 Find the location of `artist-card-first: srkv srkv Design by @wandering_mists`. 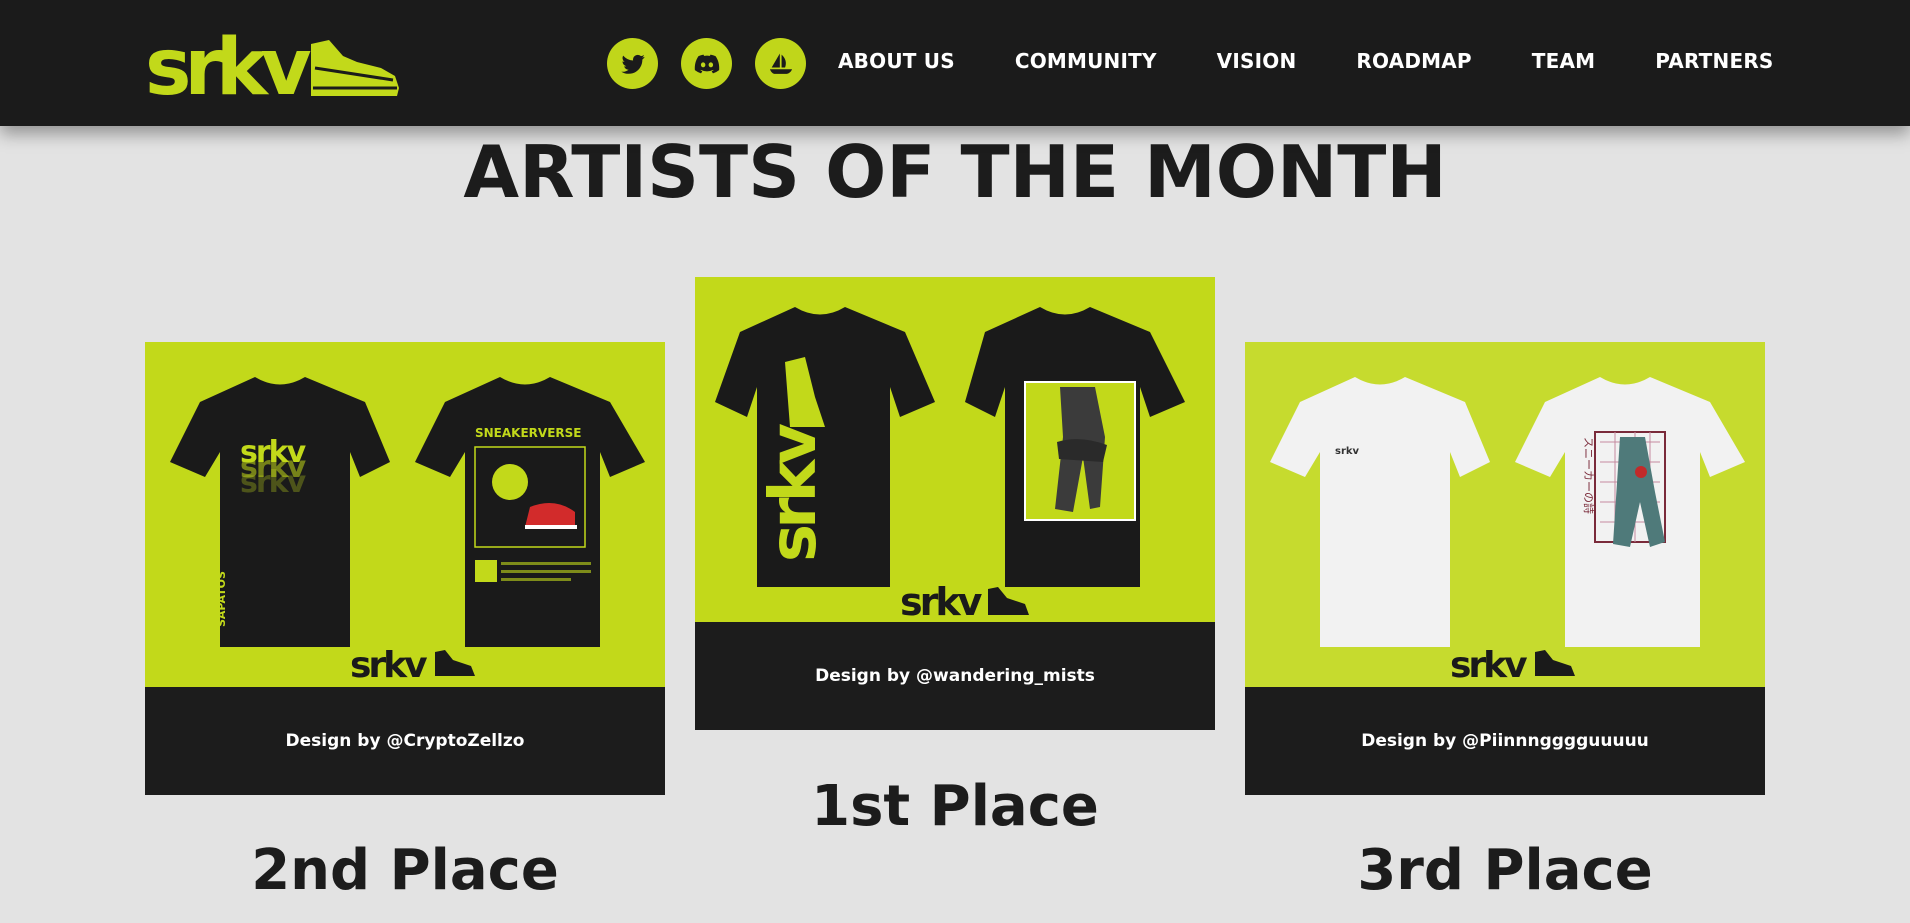

artist-card-first: srkv srkv Design by @wandering_mists is located at coordinates (955, 503).